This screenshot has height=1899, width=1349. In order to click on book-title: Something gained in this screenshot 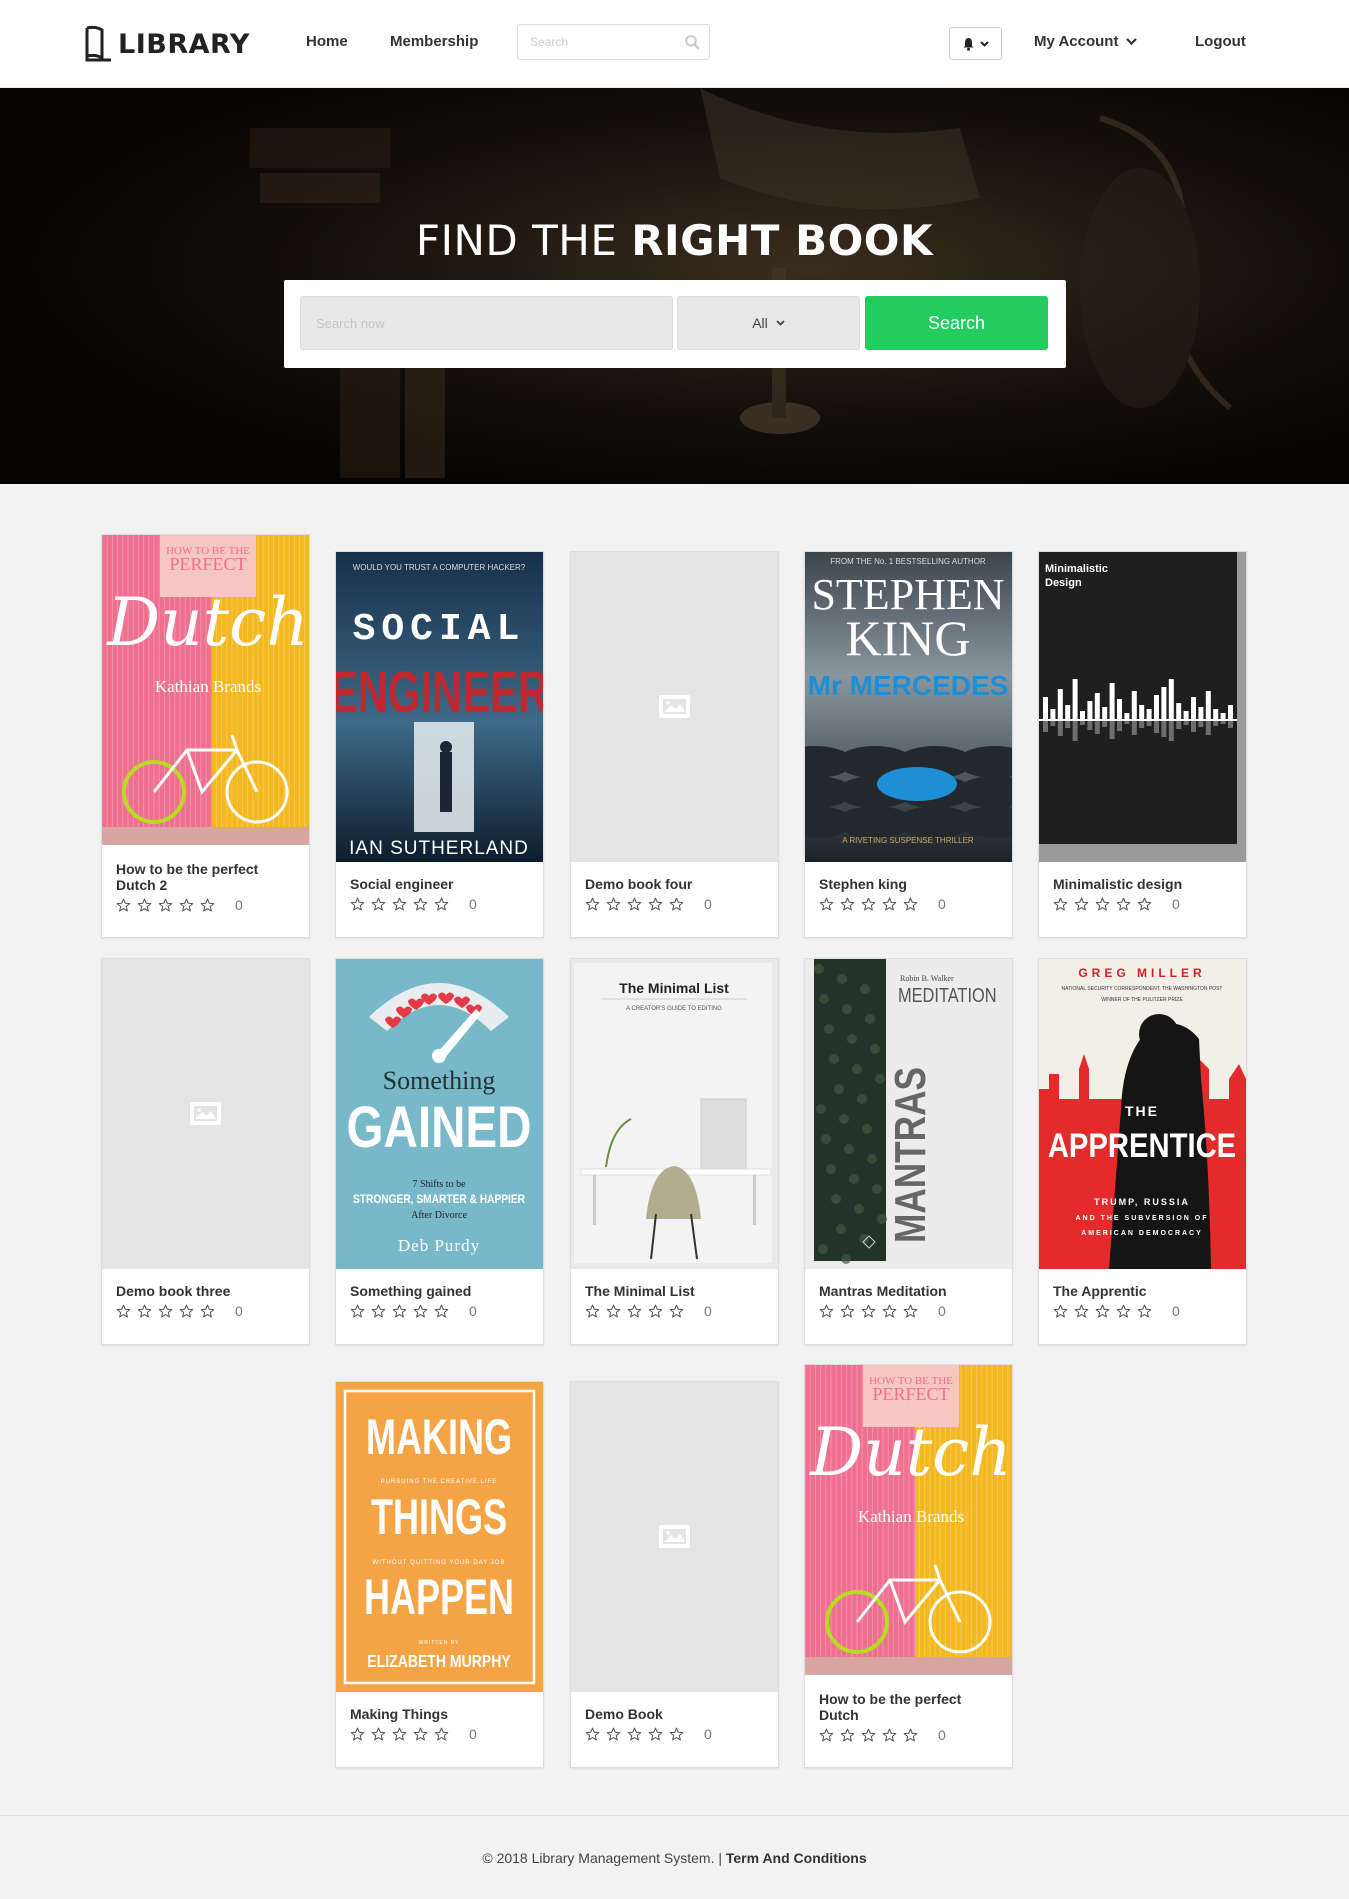, I will do `click(439, 1291)`.